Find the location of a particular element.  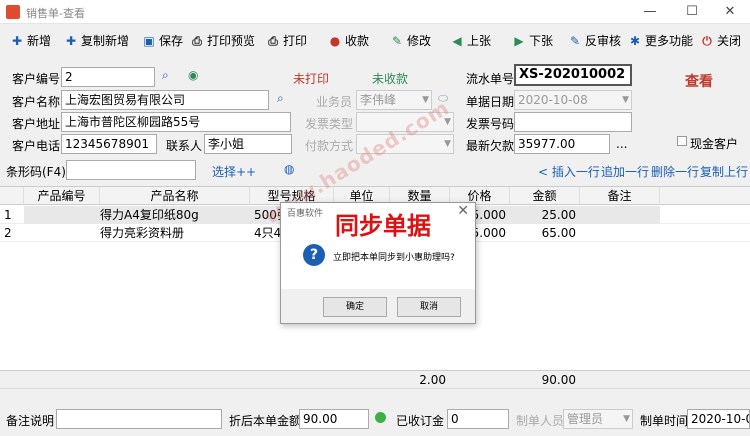

salesman-label: 业务员 is located at coordinates (334, 102).